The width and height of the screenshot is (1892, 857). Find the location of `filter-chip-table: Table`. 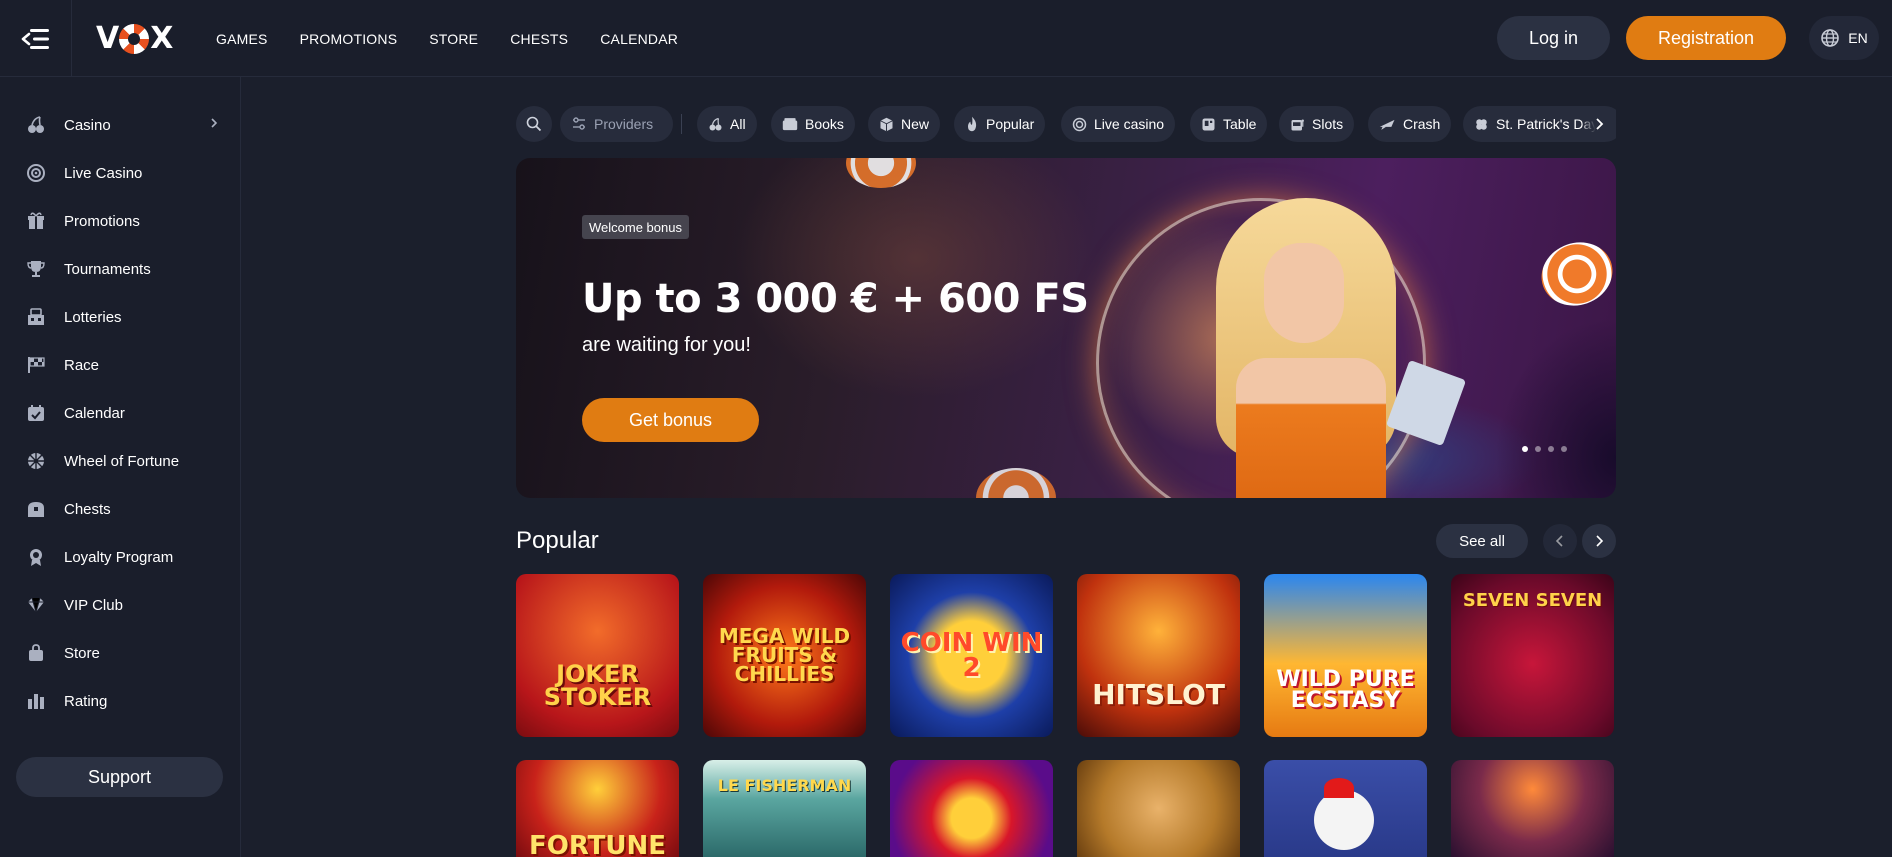

filter-chip-table: Table is located at coordinates (1229, 124).